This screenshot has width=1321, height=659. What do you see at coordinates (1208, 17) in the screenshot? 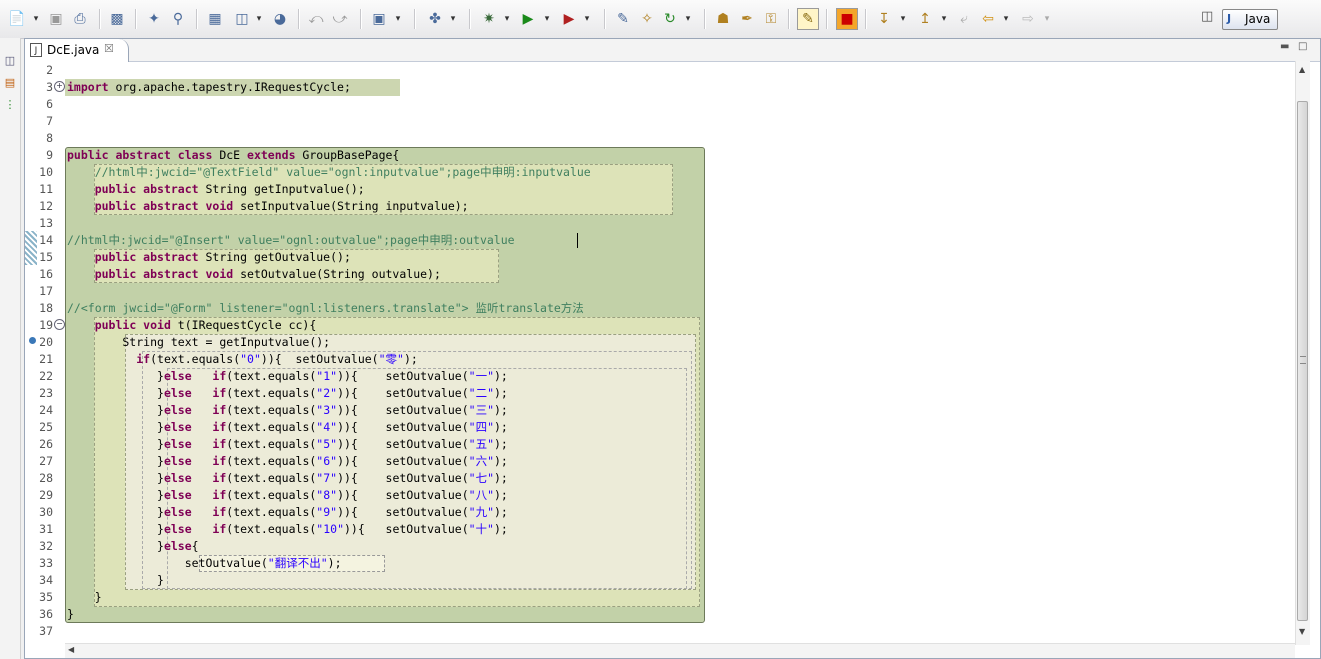
I see `open-perspective-icon: ◫` at bounding box center [1208, 17].